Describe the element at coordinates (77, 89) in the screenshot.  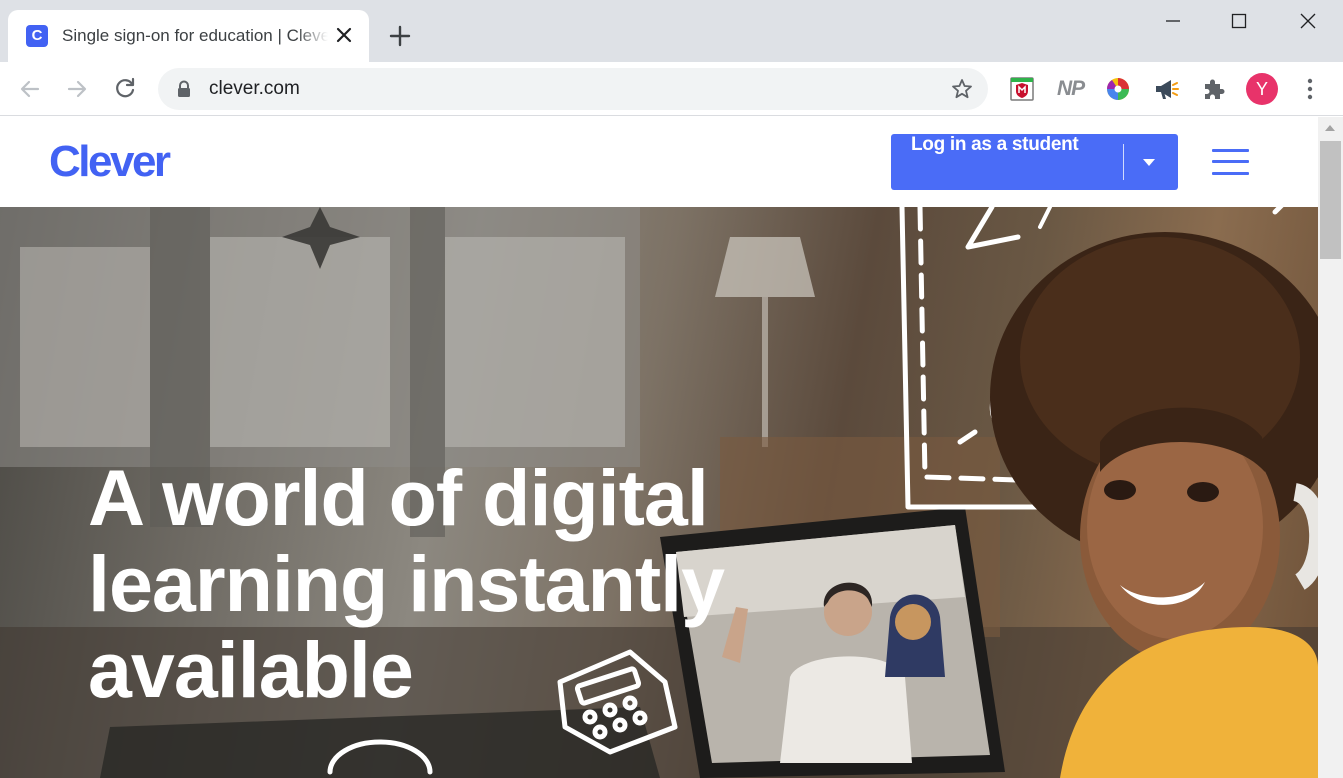
I see `forward-icon` at that location.